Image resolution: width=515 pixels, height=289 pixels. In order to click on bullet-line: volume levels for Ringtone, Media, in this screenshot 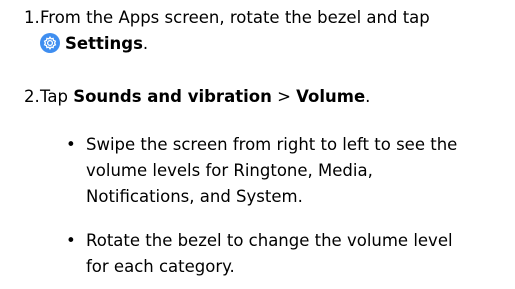, I will do `click(229, 170)`.